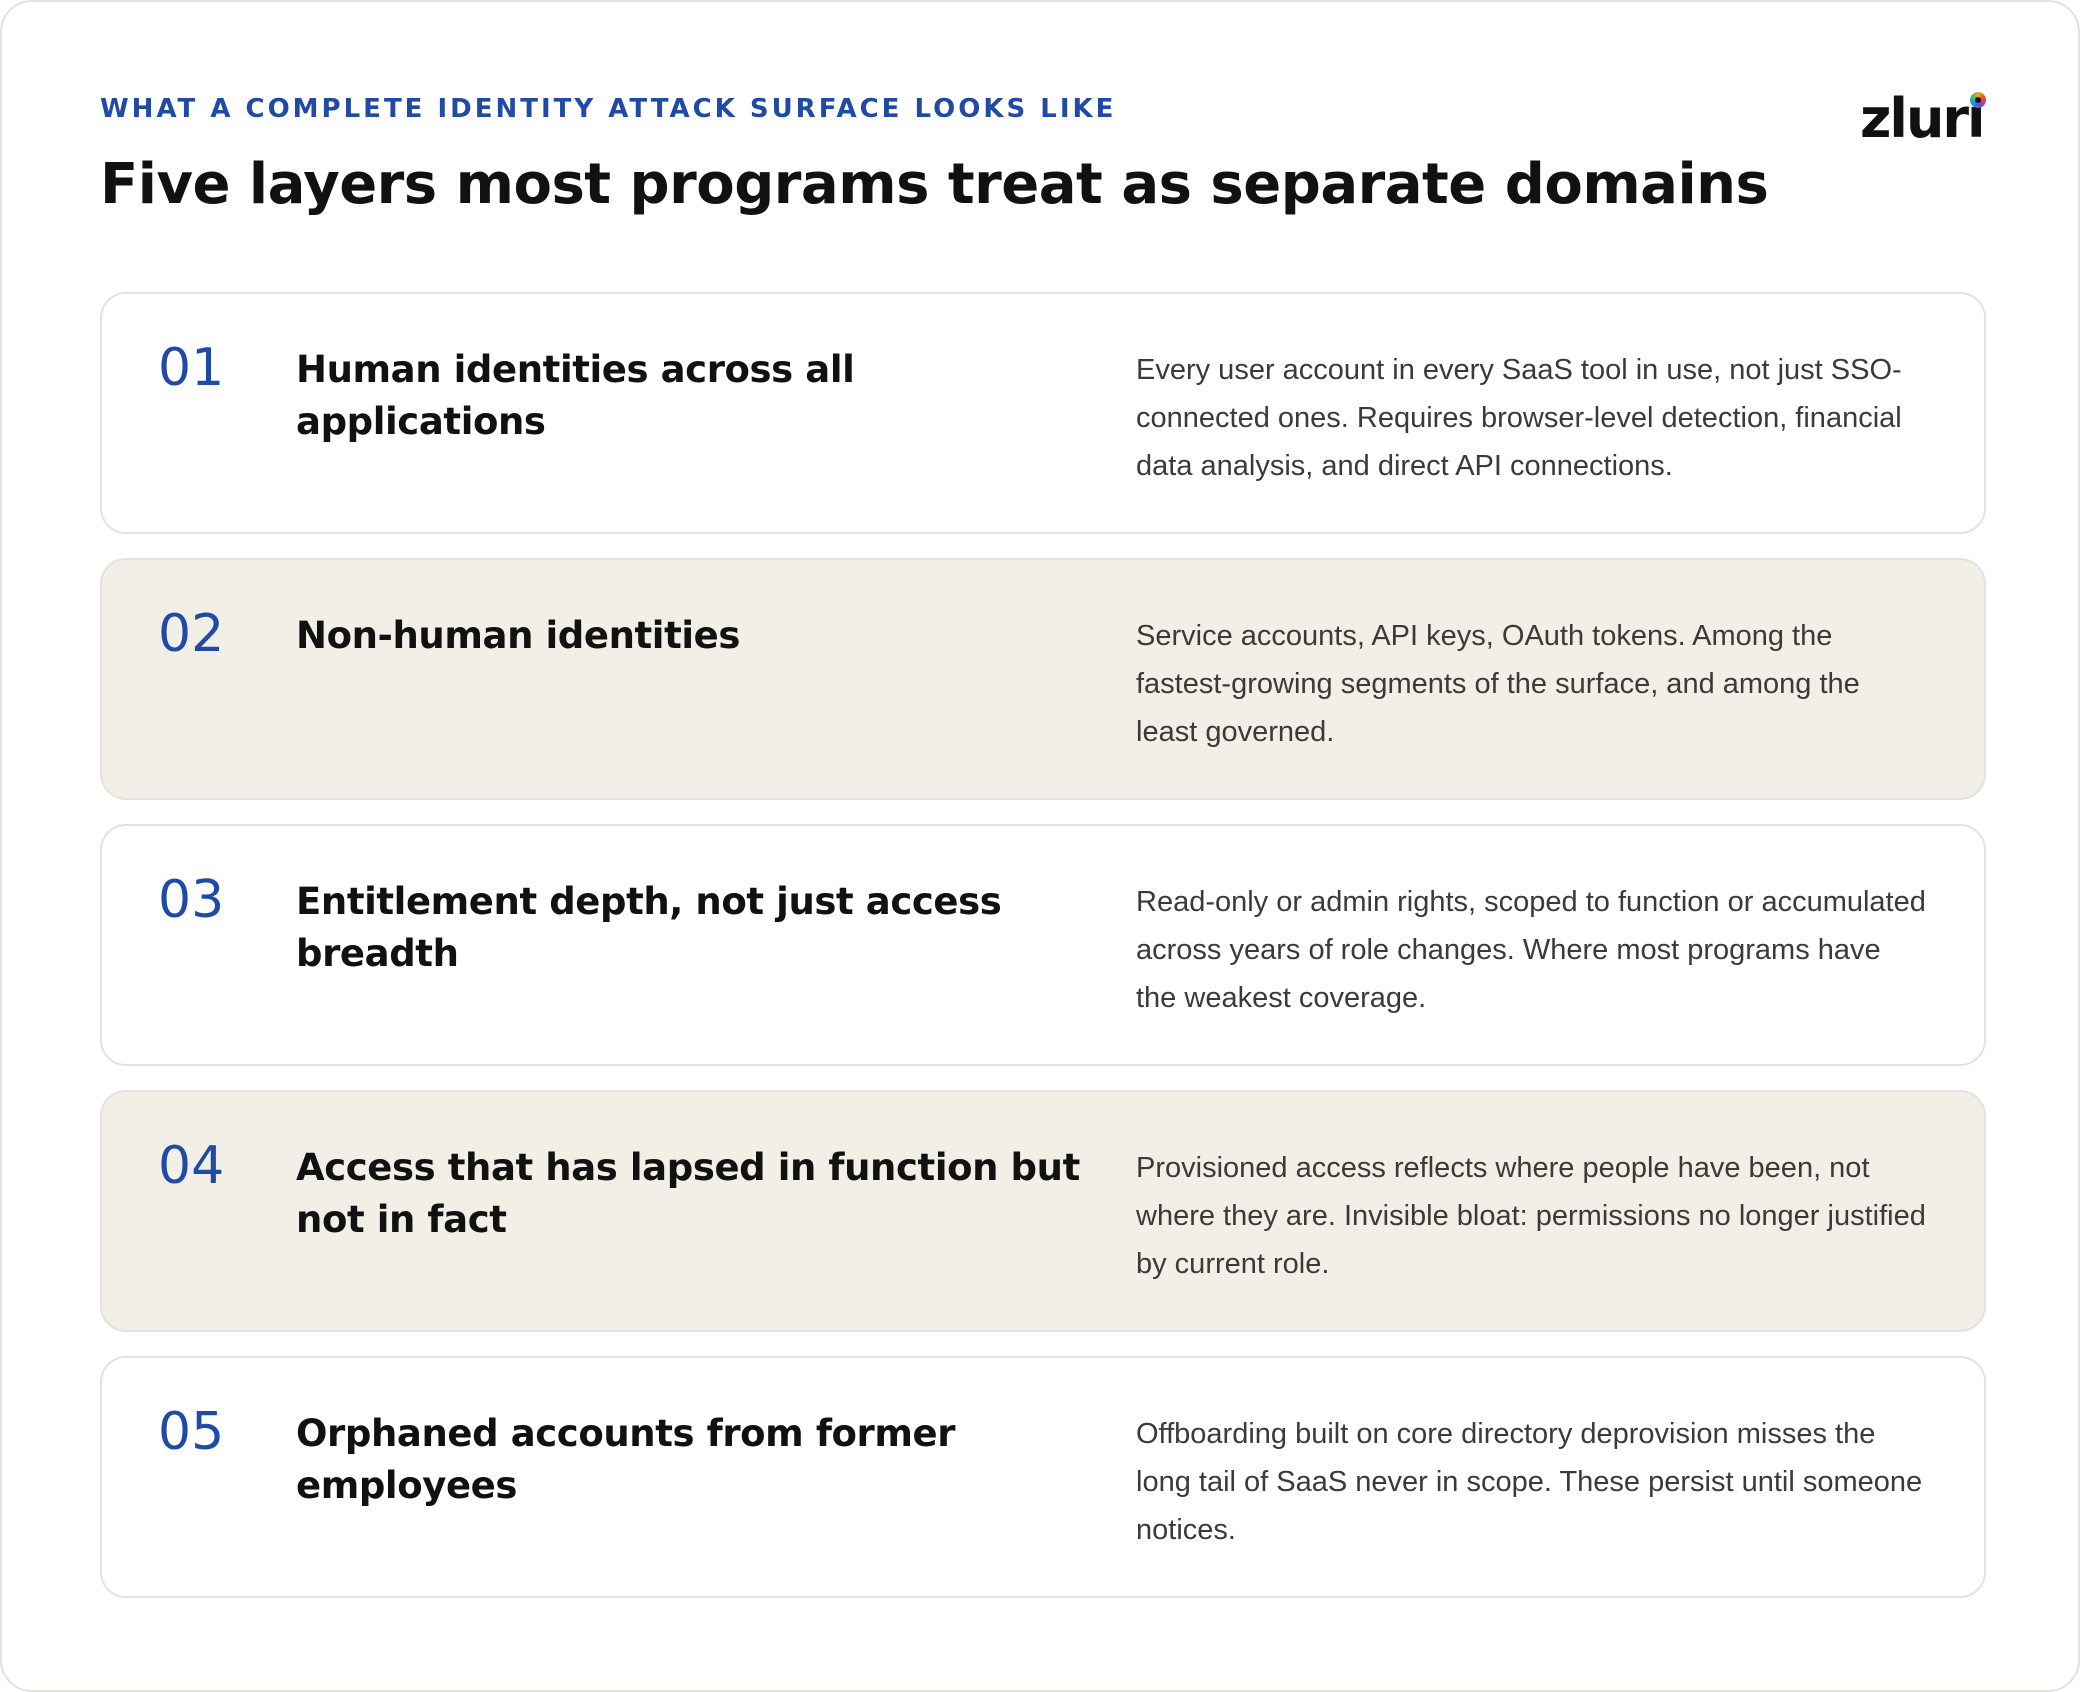  I want to click on layer-title: Non-human identities, so click(518, 635).